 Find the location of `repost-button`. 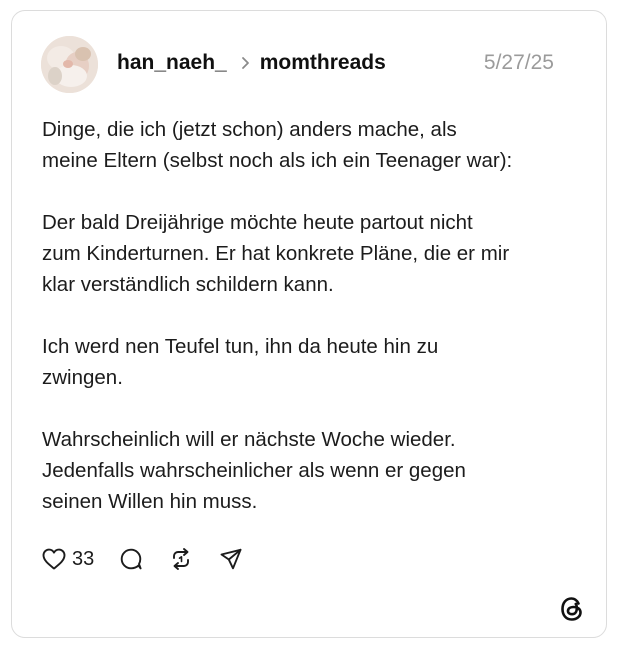

repost-button is located at coordinates (181, 559).